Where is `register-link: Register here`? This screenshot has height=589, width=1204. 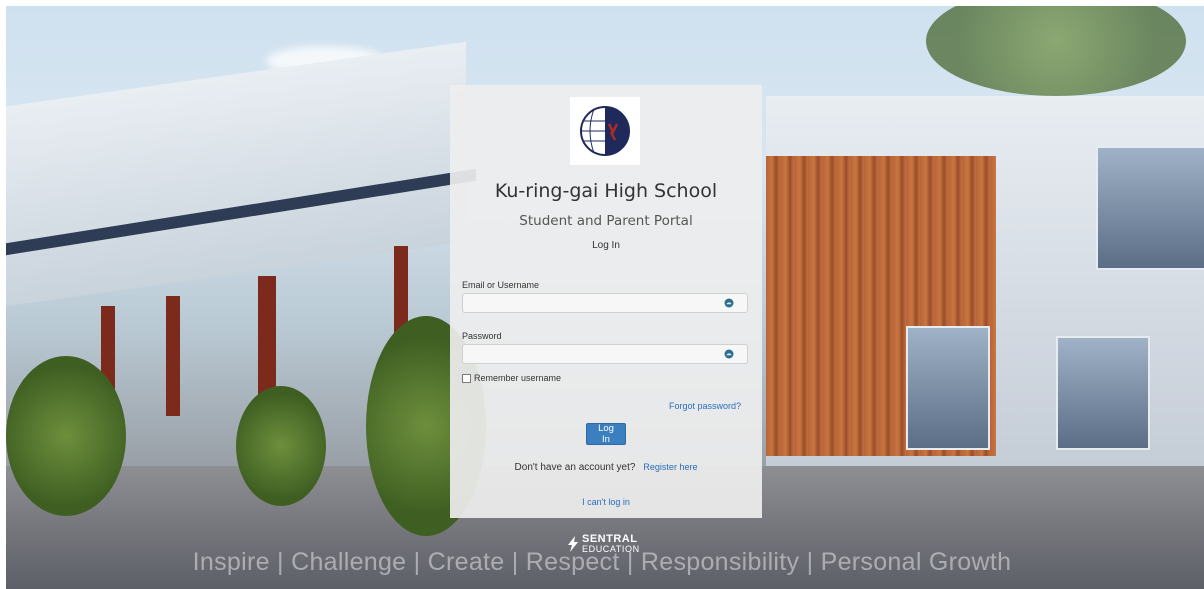 register-link: Register here is located at coordinates (670, 467).